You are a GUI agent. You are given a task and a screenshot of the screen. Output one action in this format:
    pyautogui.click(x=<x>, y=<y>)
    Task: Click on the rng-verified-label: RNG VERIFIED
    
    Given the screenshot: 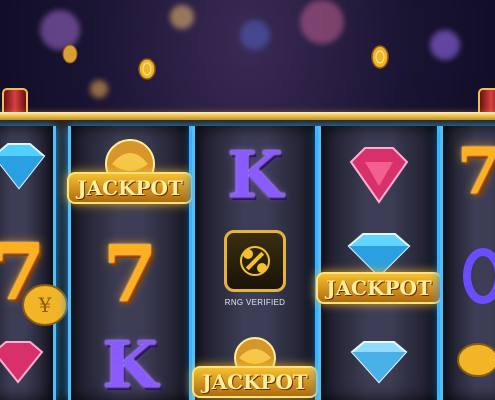 What is the action you would take?
    pyautogui.click(x=255, y=302)
    